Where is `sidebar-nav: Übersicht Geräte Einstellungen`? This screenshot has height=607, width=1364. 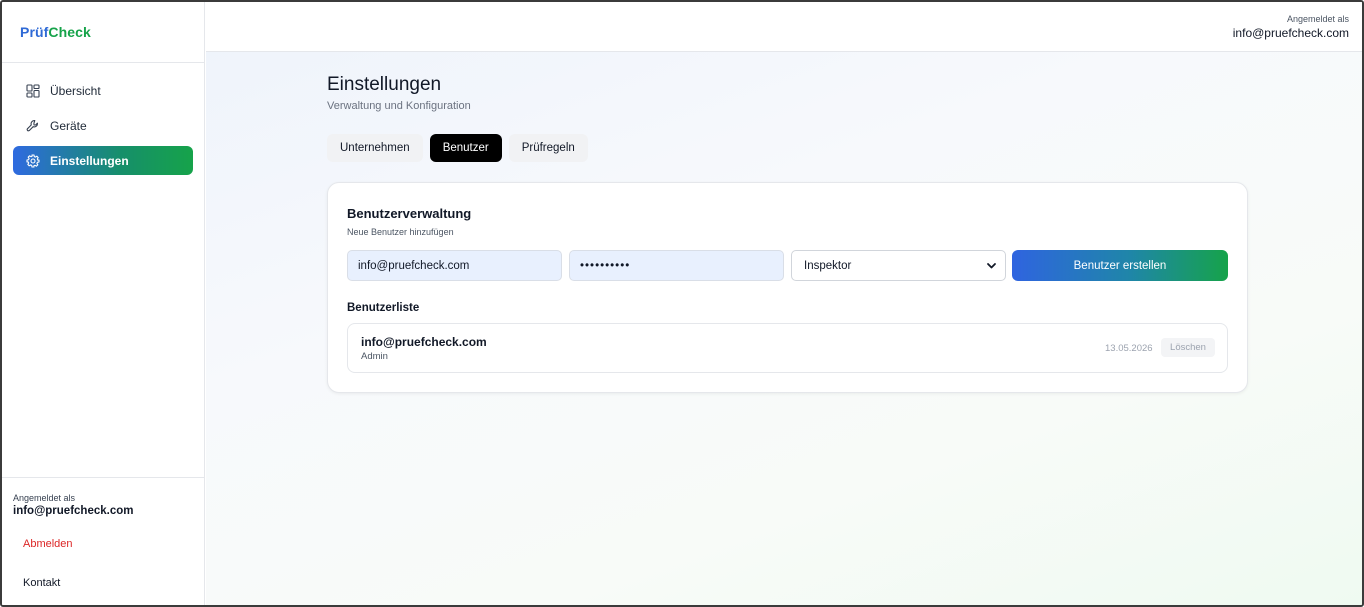 sidebar-nav: Übersicht Geräte Einstellungen is located at coordinates (103, 119).